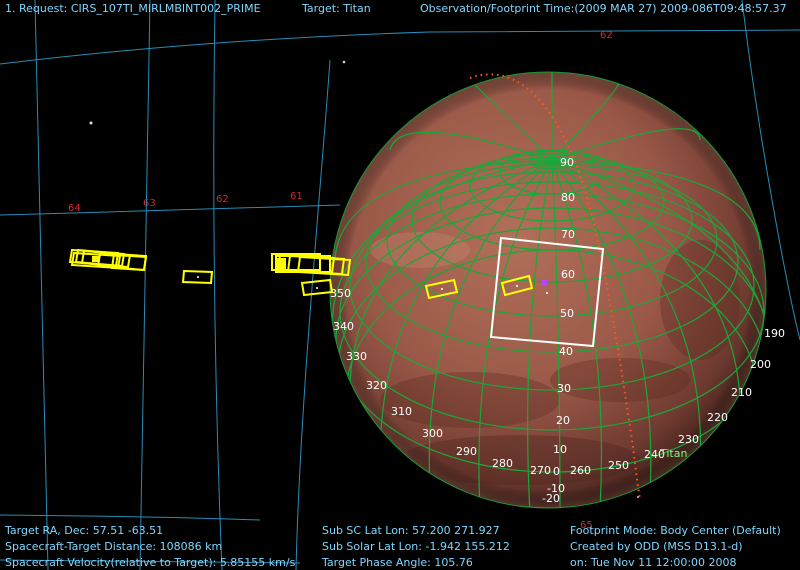  What do you see at coordinates (502, 463) in the screenshot?
I see `lon-label-280: 280` at bounding box center [502, 463].